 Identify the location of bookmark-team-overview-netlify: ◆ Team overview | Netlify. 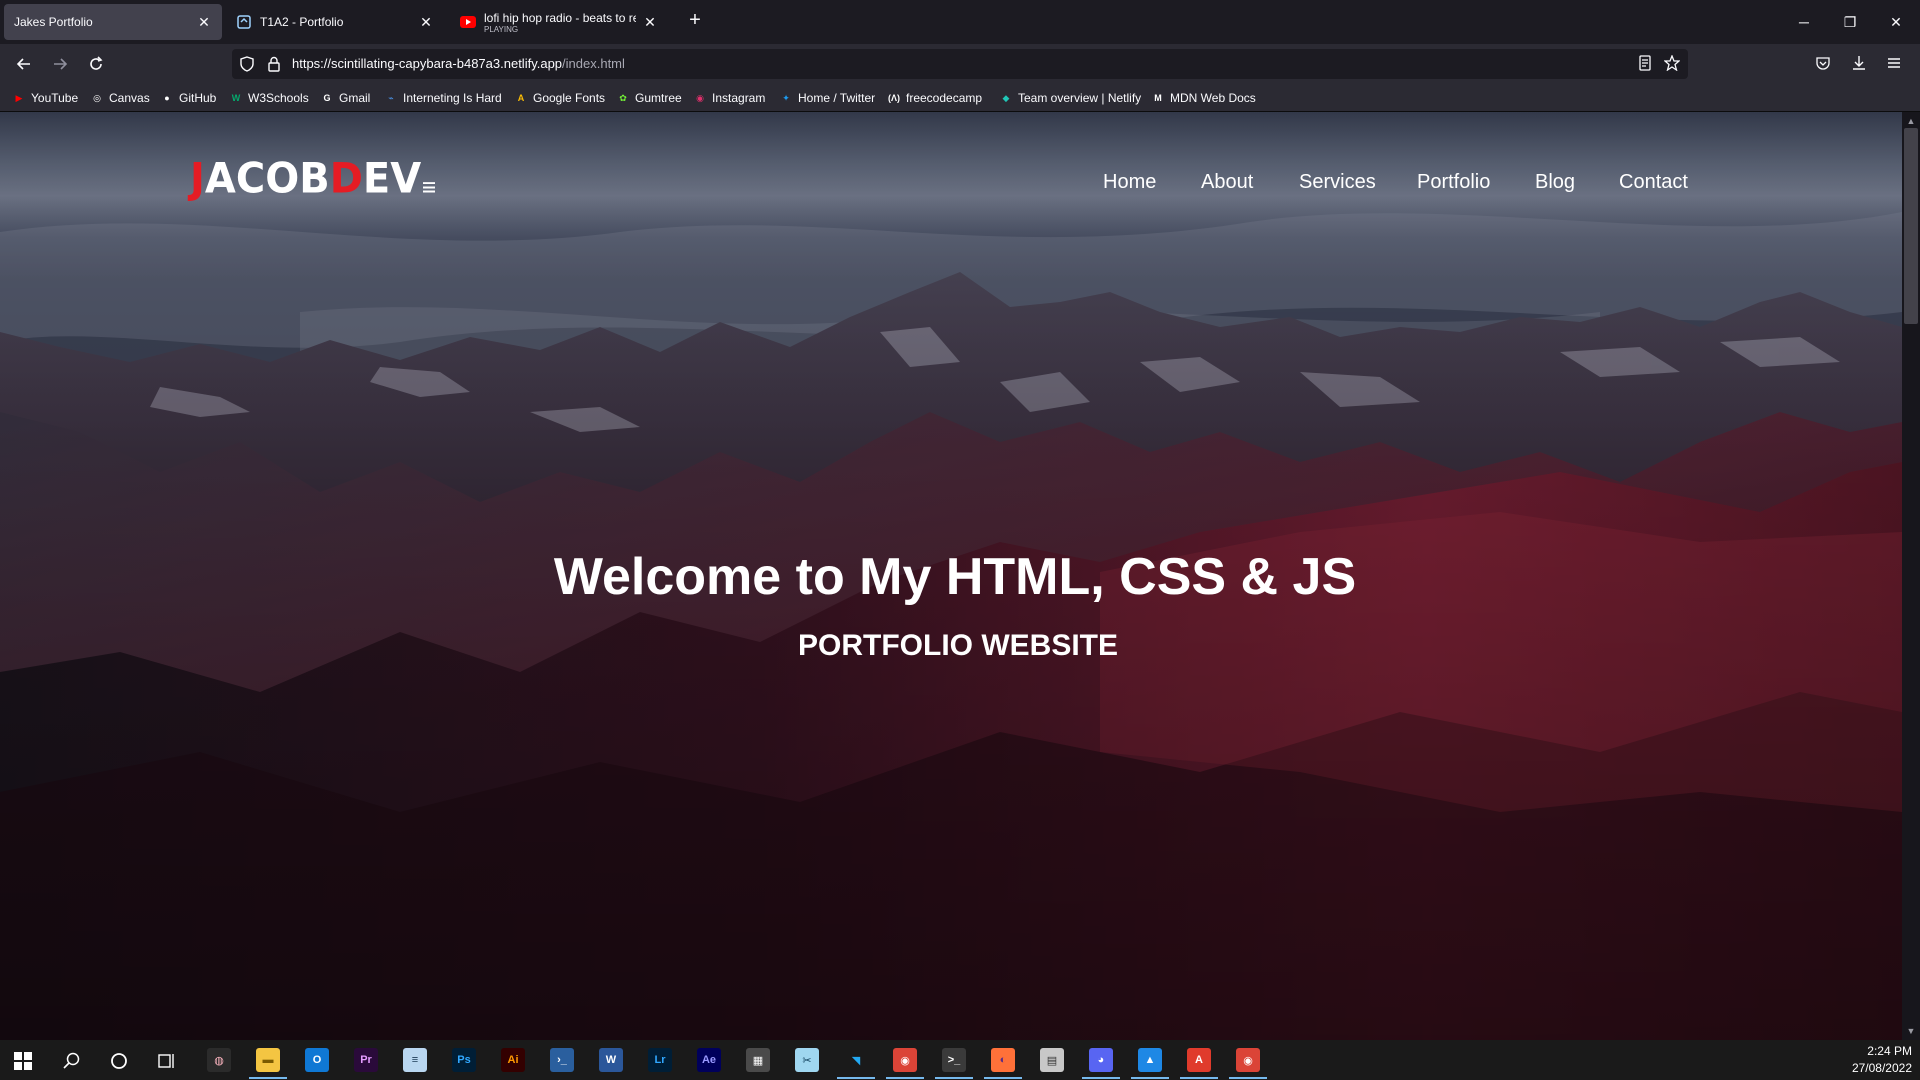
(1070, 98).